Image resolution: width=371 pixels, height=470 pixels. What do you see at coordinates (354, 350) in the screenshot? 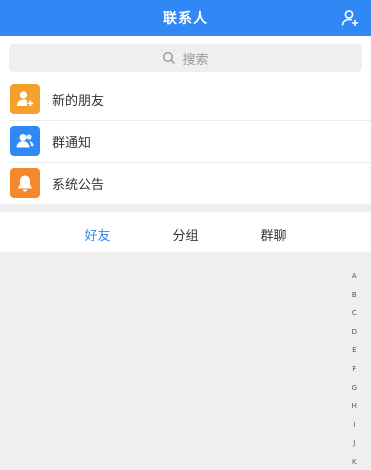
I see `index-letter: E` at bounding box center [354, 350].